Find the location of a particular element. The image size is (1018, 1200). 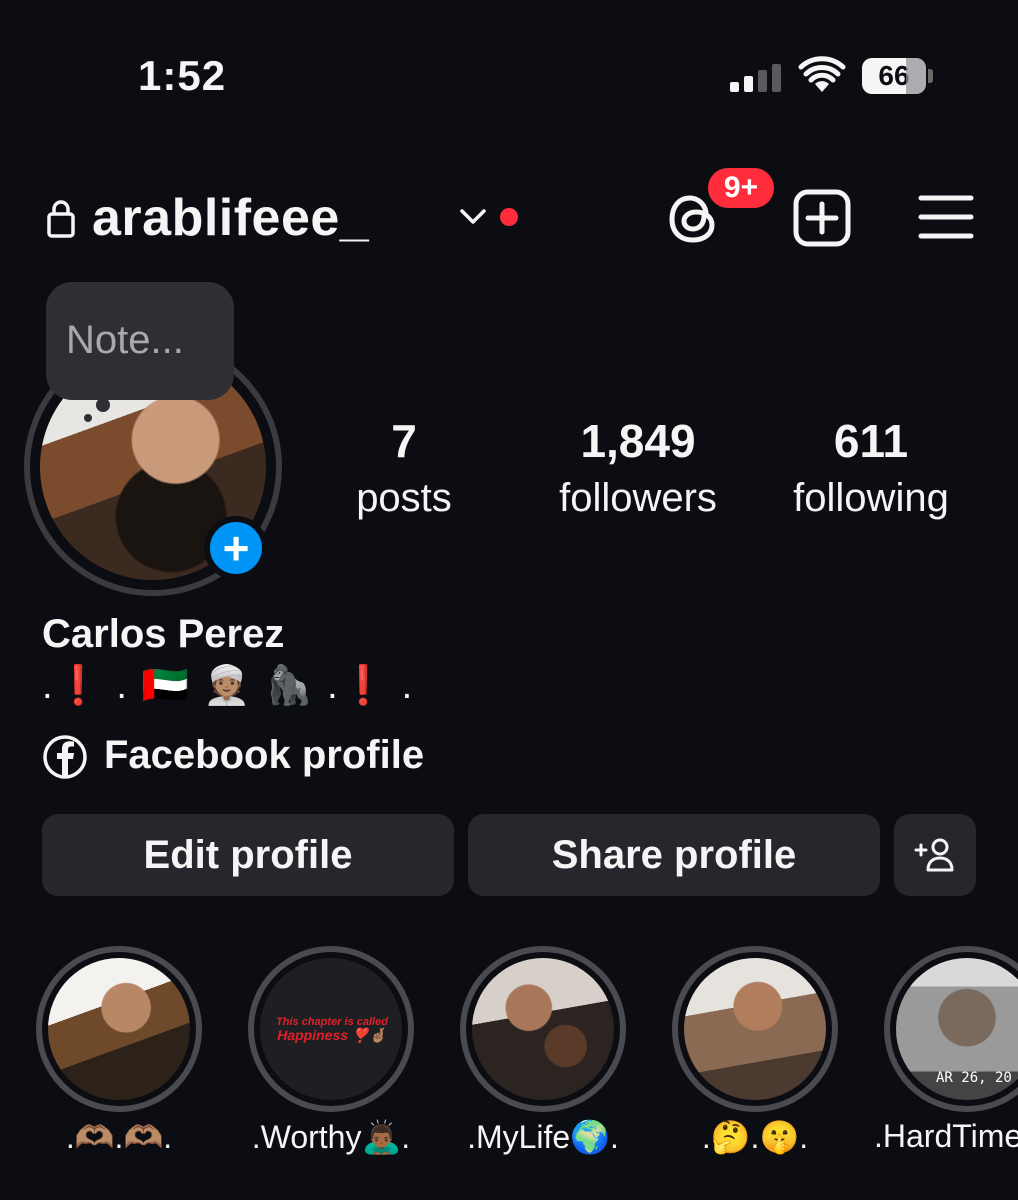

hamburger-menu-icon is located at coordinates (946, 217).